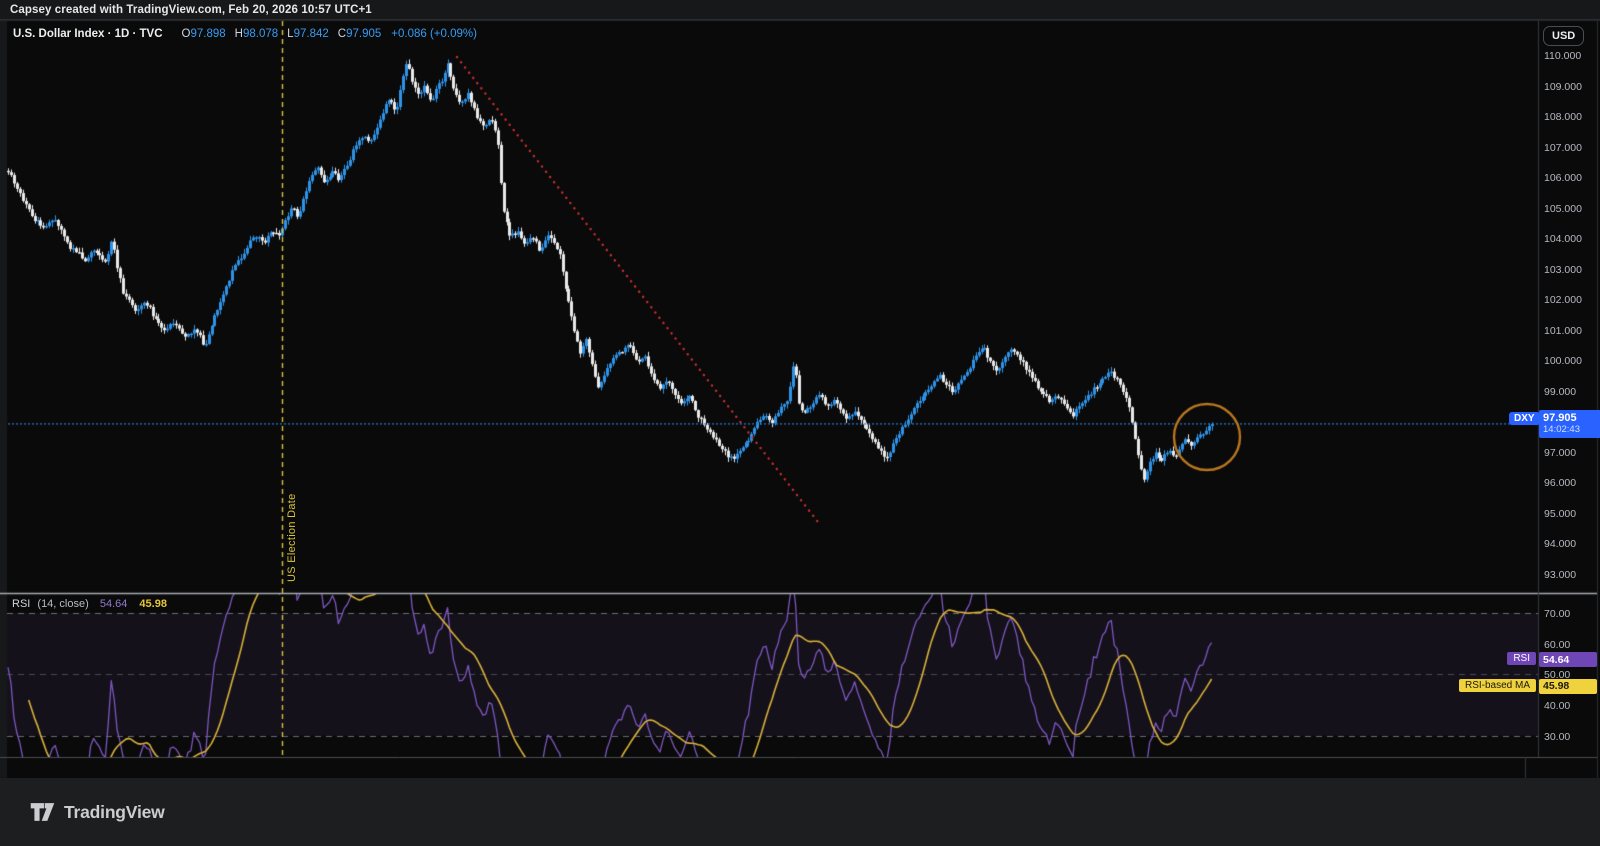 The height and width of the screenshot is (846, 1600). Describe the element at coordinates (1560, 513) in the screenshot. I see `price-tick: 95.000` at that location.